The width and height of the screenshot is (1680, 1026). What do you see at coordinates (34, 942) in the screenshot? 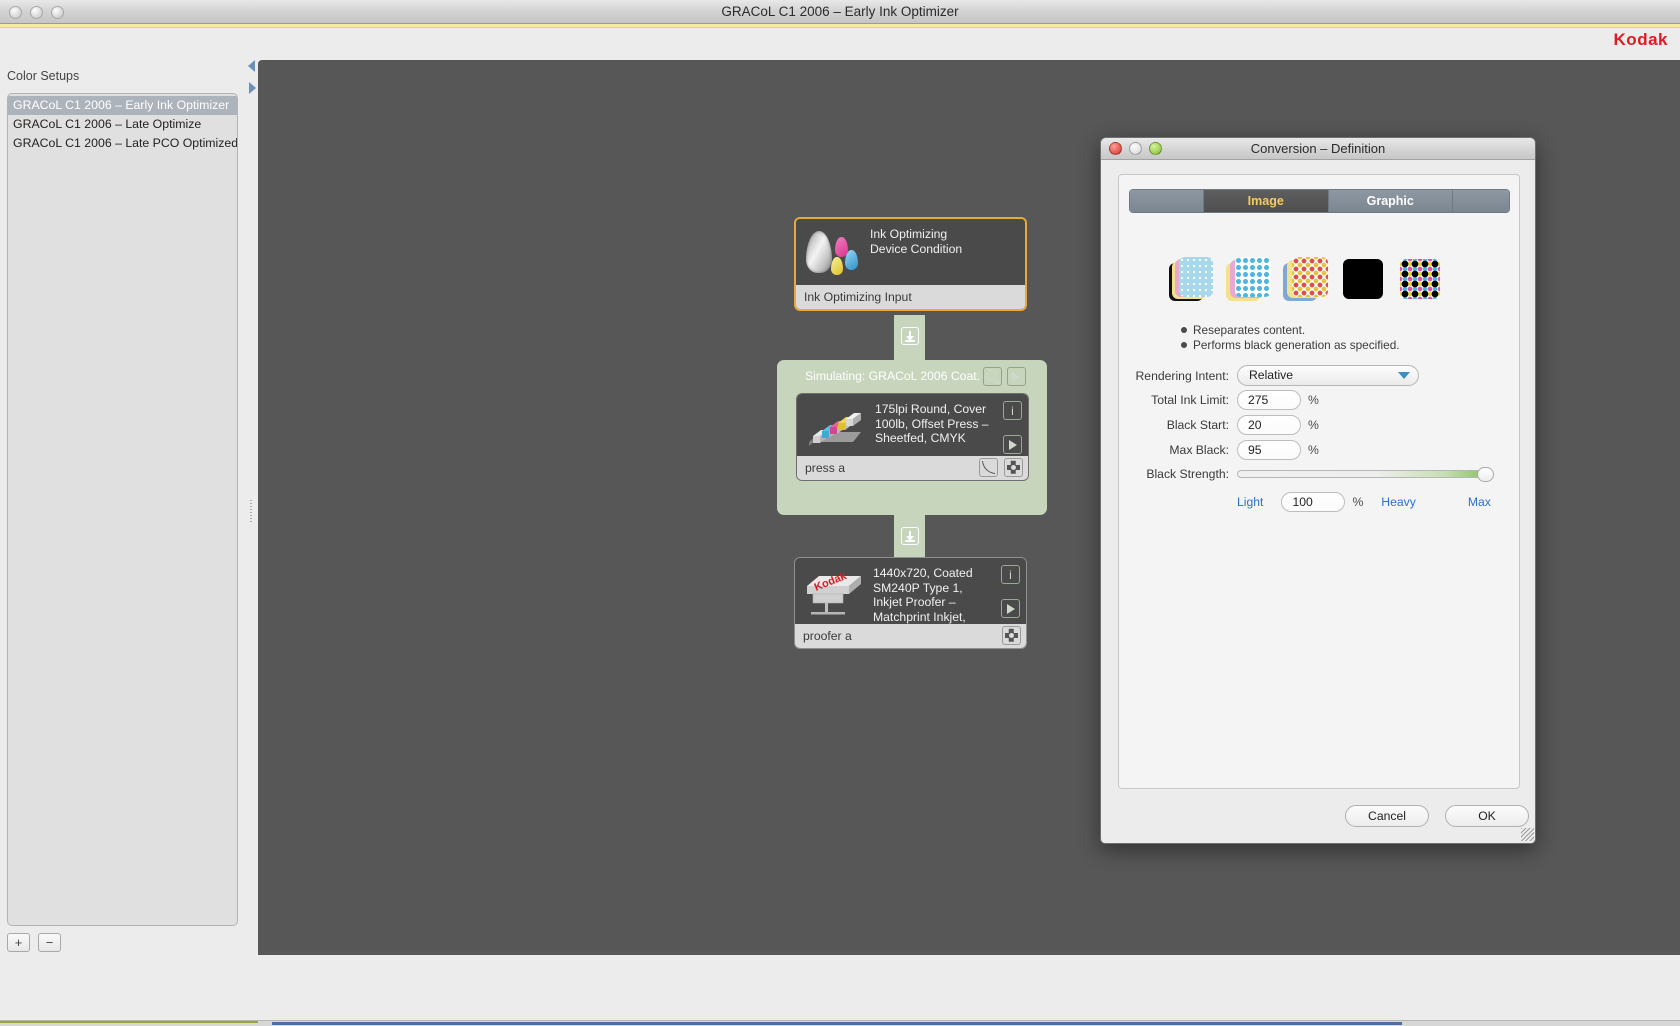
I see `list-actions: + −` at bounding box center [34, 942].